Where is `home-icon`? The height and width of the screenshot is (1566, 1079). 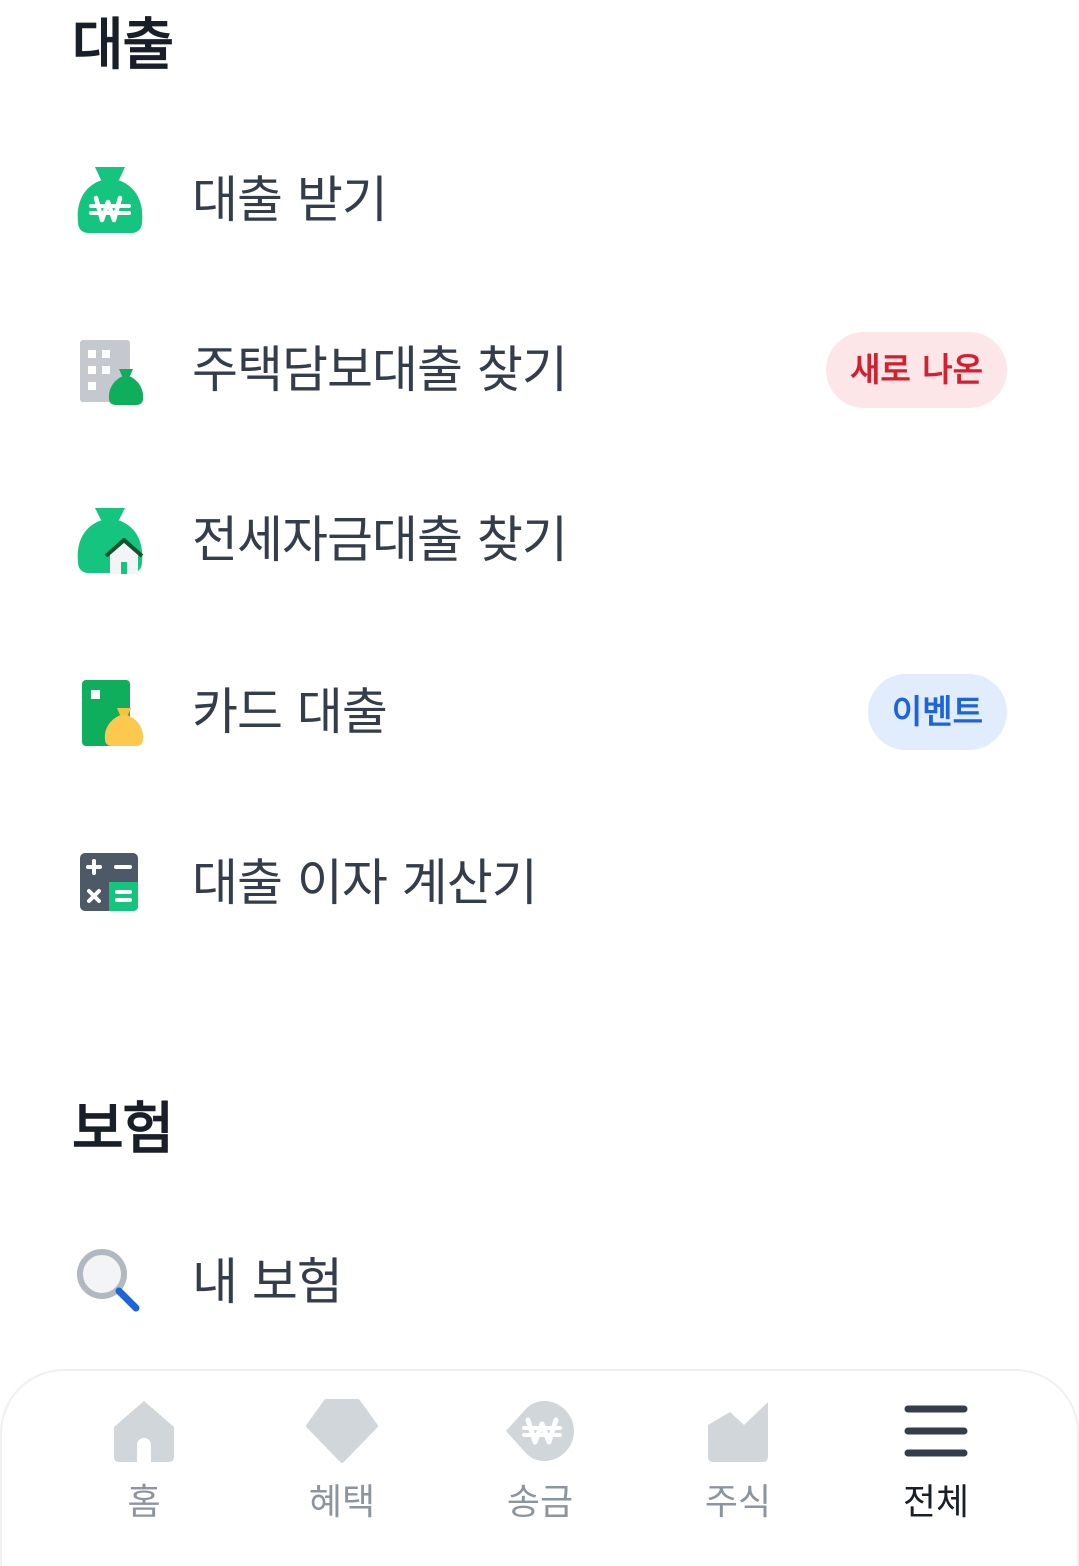 home-icon is located at coordinates (144, 1431).